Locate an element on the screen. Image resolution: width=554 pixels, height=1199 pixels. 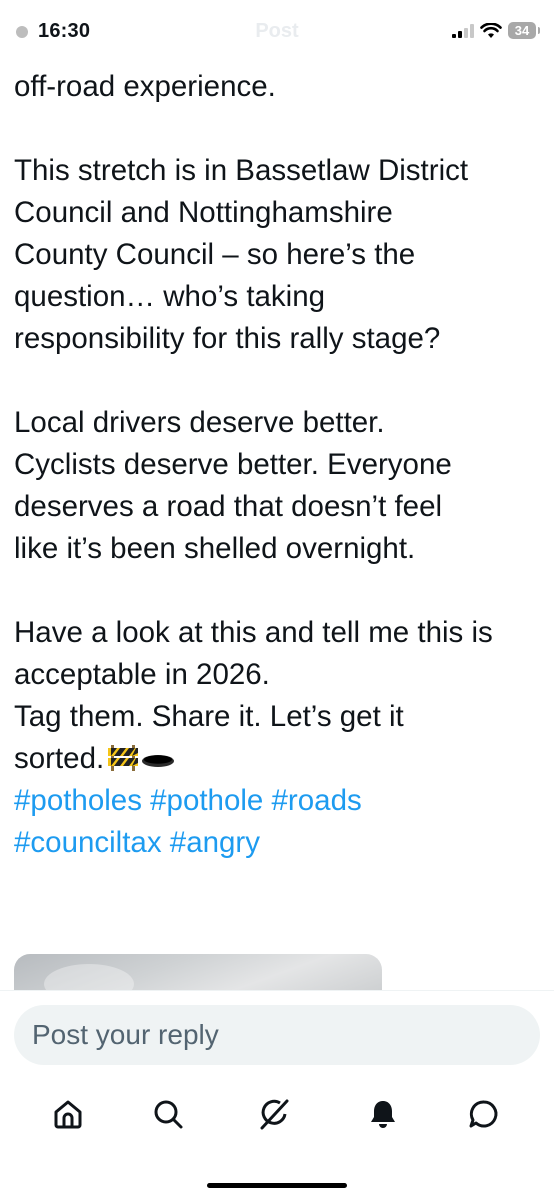
bottom-navigation is located at coordinates (277, 1134).